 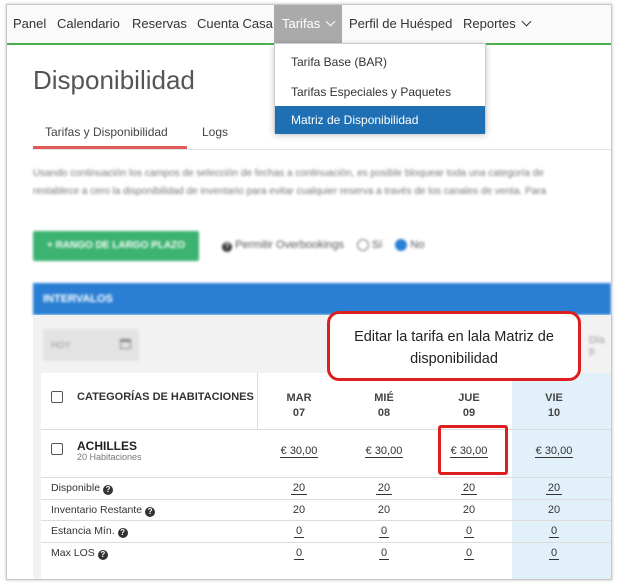 What do you see at coordinates (125, 344) in the screenshot?
I see `calendar-icon` at bounding box center [125, 344].